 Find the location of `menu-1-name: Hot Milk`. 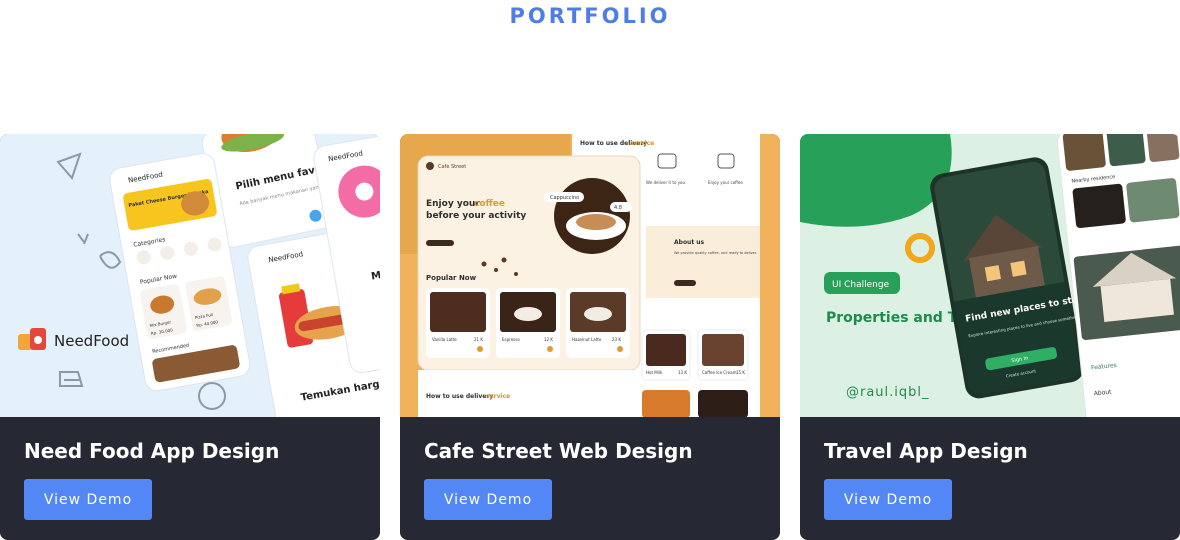

menu-1-name: Hot Milk is located at coordinates (654, 372).